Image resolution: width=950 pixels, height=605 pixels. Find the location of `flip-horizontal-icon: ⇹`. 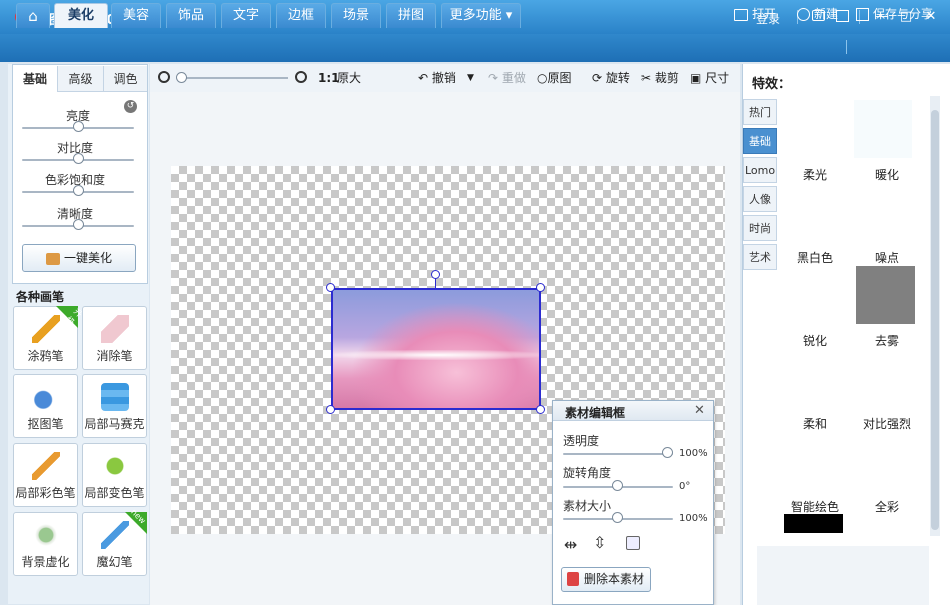

flip-horizontal-icon: ⇹ is located at coordinates (570, 544).